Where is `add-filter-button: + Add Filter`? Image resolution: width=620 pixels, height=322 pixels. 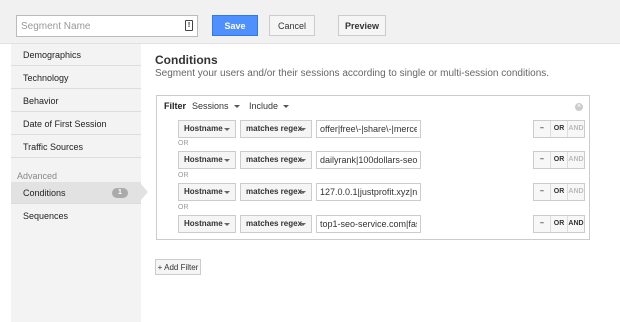
add-filter-button: + Add Filter is located at coordinates (178, 267).